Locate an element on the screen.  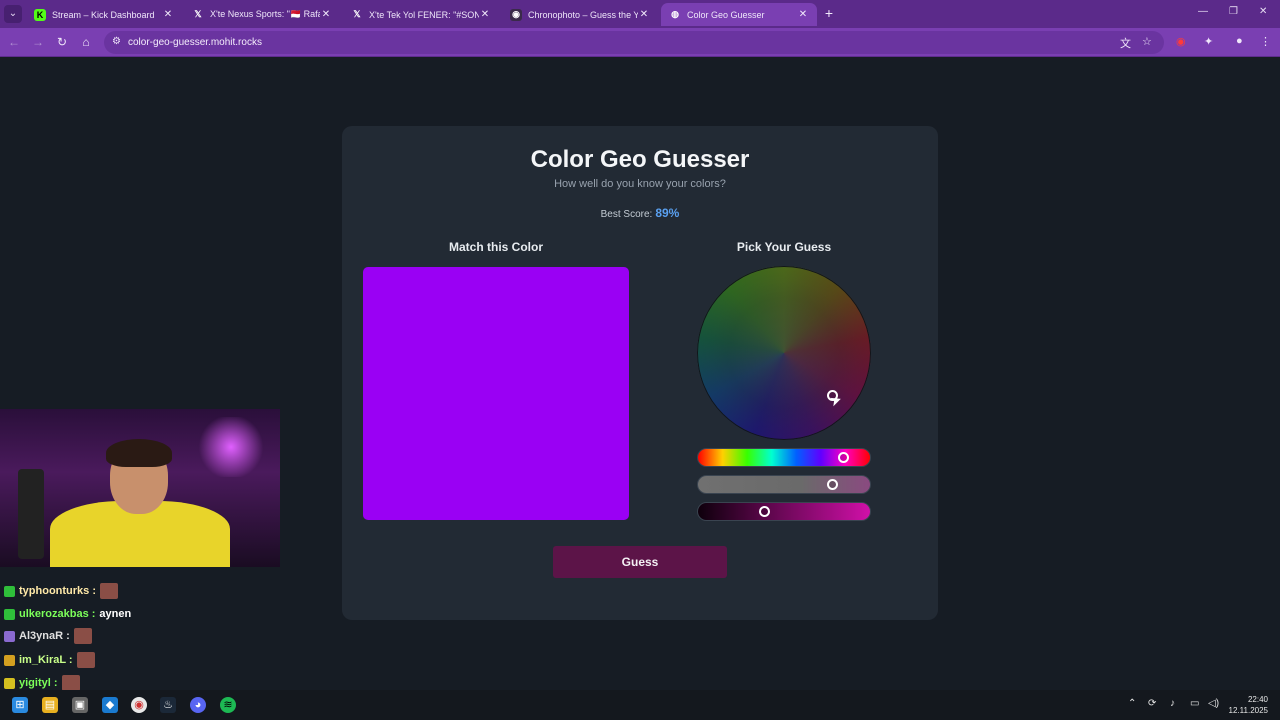
address-bar: ⚙ color-geo-guesser.mohit.rocks 文 ☆ is located at coordinates (634, 42).